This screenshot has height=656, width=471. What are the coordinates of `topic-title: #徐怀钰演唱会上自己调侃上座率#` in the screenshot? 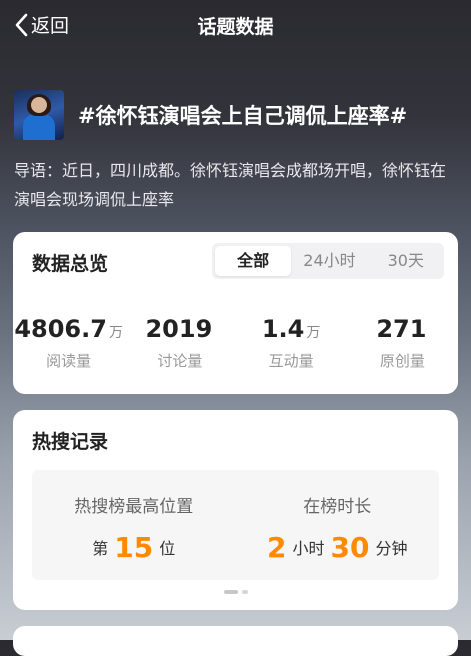 It's located at (243, 116).